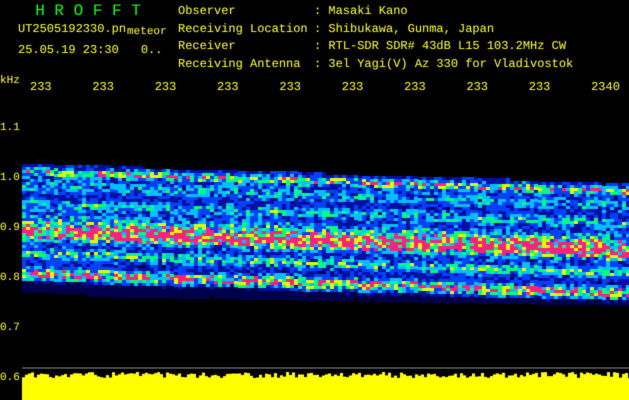 This screenshot has height=400, width=629. I want to click on file-name: UT2505192330.pn, so click(72, 29).